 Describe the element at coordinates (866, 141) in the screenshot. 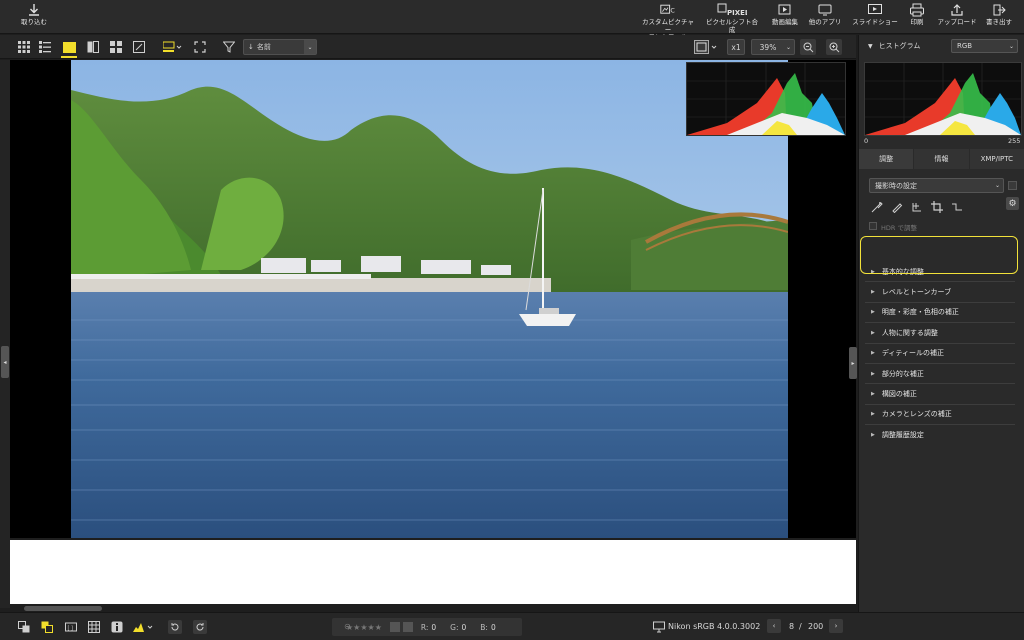

I see `histogram-min: 0` at that location.